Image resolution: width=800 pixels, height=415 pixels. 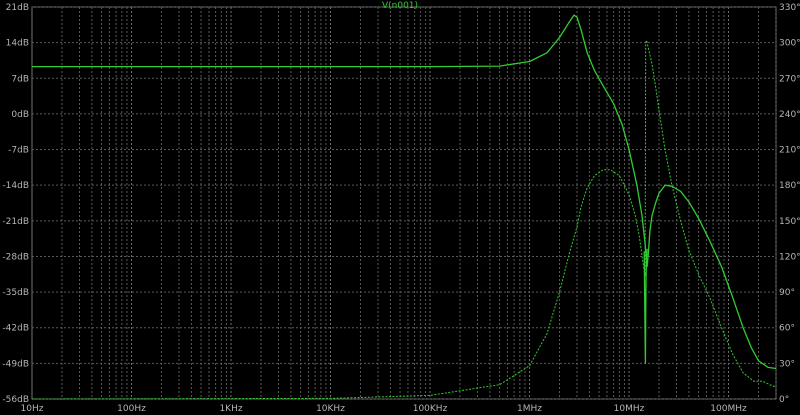 What do you see at coordinates (32, 409) in the screenshot?
I see `x-tick-label: 10Hz` at bounding box center [32, 409].